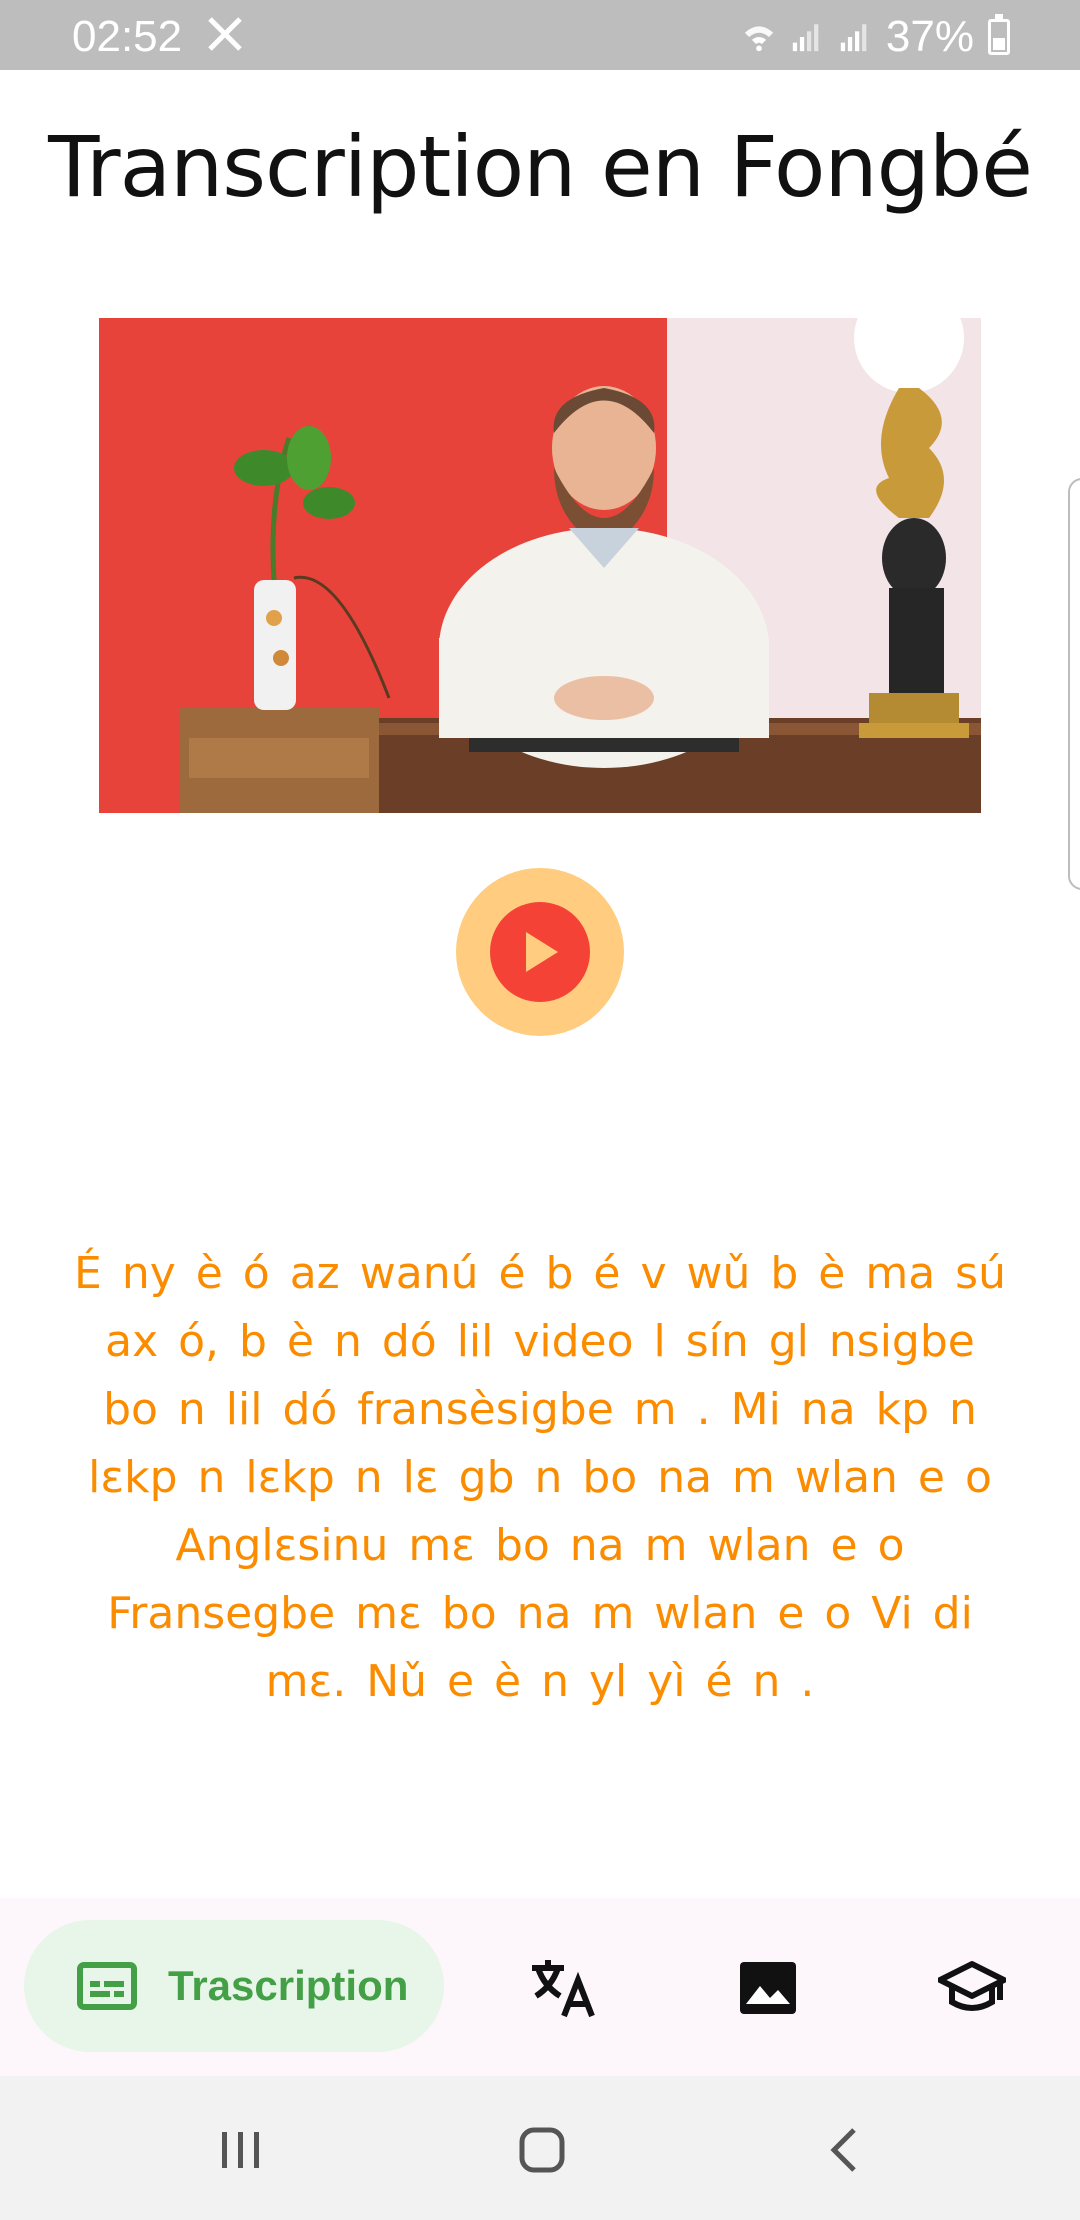 This screenshot has width=1080, height=2220. Describe the element at coordinates (759, 39) in the screenshot. I see `wifi-icon` at that location.